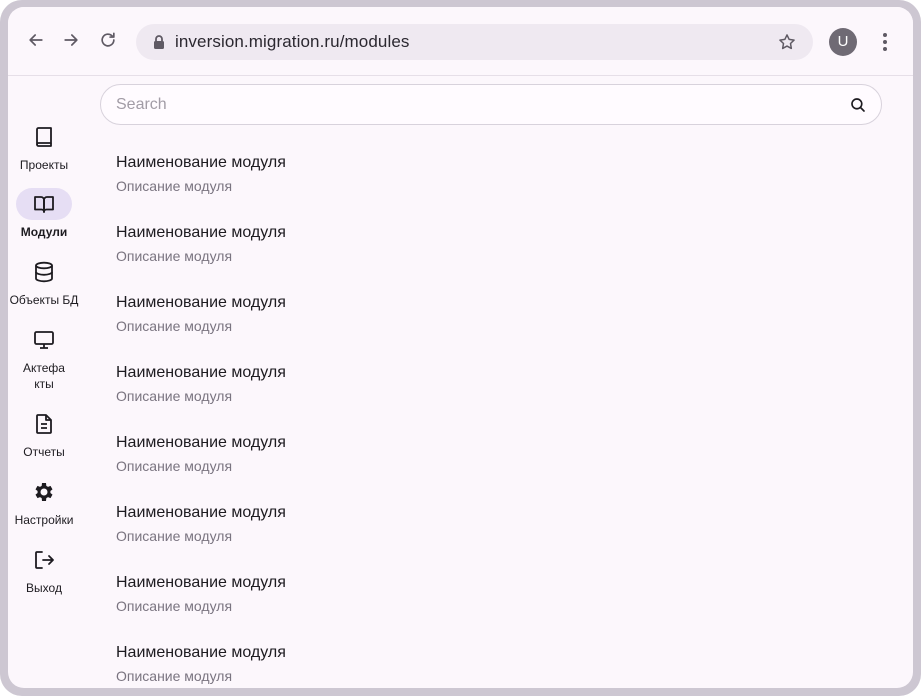  Describe the element at coordinates (44, 300) in the screenshot. I see `sidebar-item-label: Объекты БД` at that location.